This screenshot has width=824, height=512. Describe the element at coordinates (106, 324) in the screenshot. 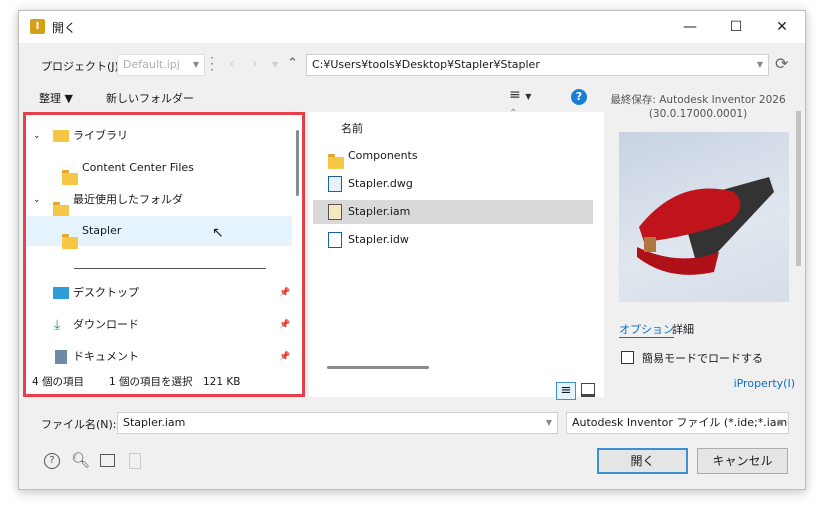

I see `nav-label: ダウンロード` at that location.